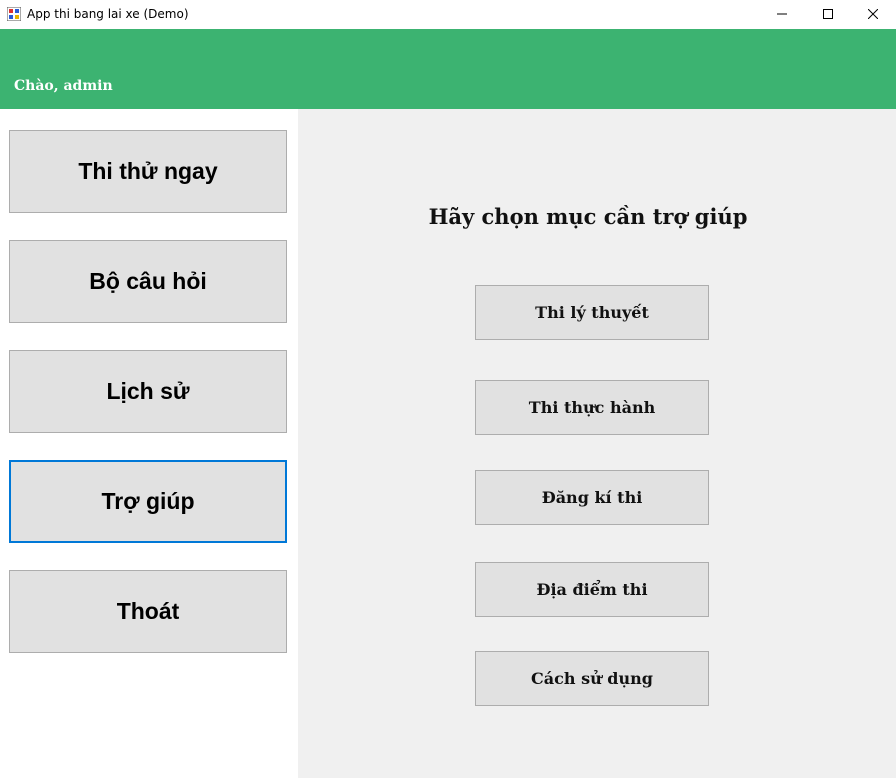  I want to click on minimize-button, so click(782, 14).